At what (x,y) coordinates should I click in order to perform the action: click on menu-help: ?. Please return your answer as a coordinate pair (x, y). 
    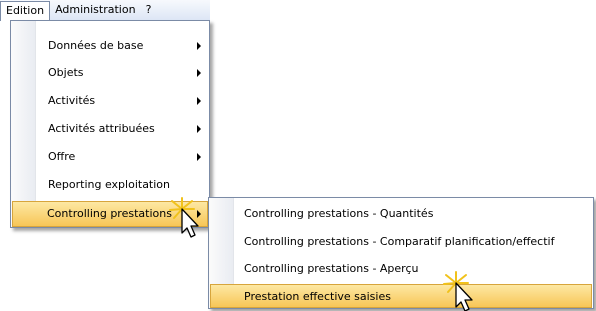
    Looking at the image, I should click on (149, 10).